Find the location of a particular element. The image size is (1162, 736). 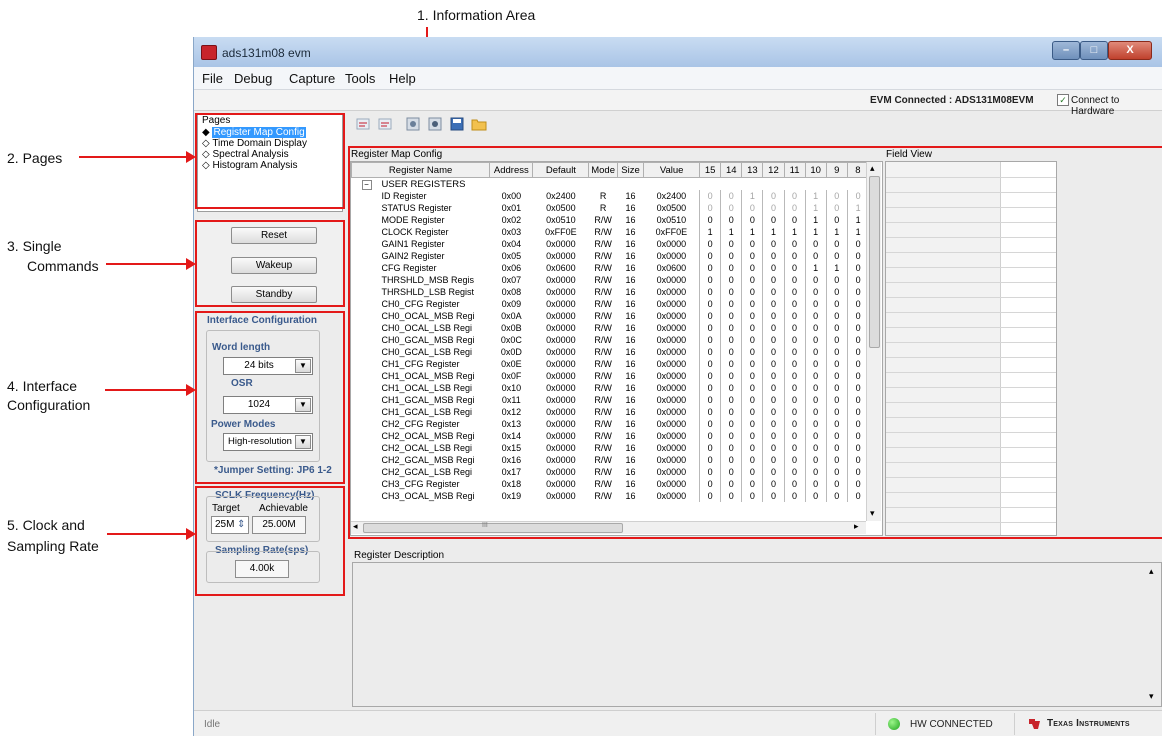

title-bar: ads131m08 evm – □ X is located at coordinates (678, 52).